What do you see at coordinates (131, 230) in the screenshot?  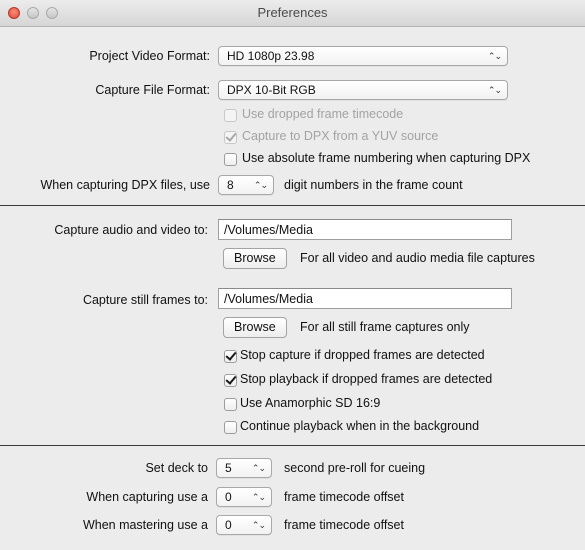 I see `capture-av-label: Capture audio and video to:` at bounding box center [131, 230].